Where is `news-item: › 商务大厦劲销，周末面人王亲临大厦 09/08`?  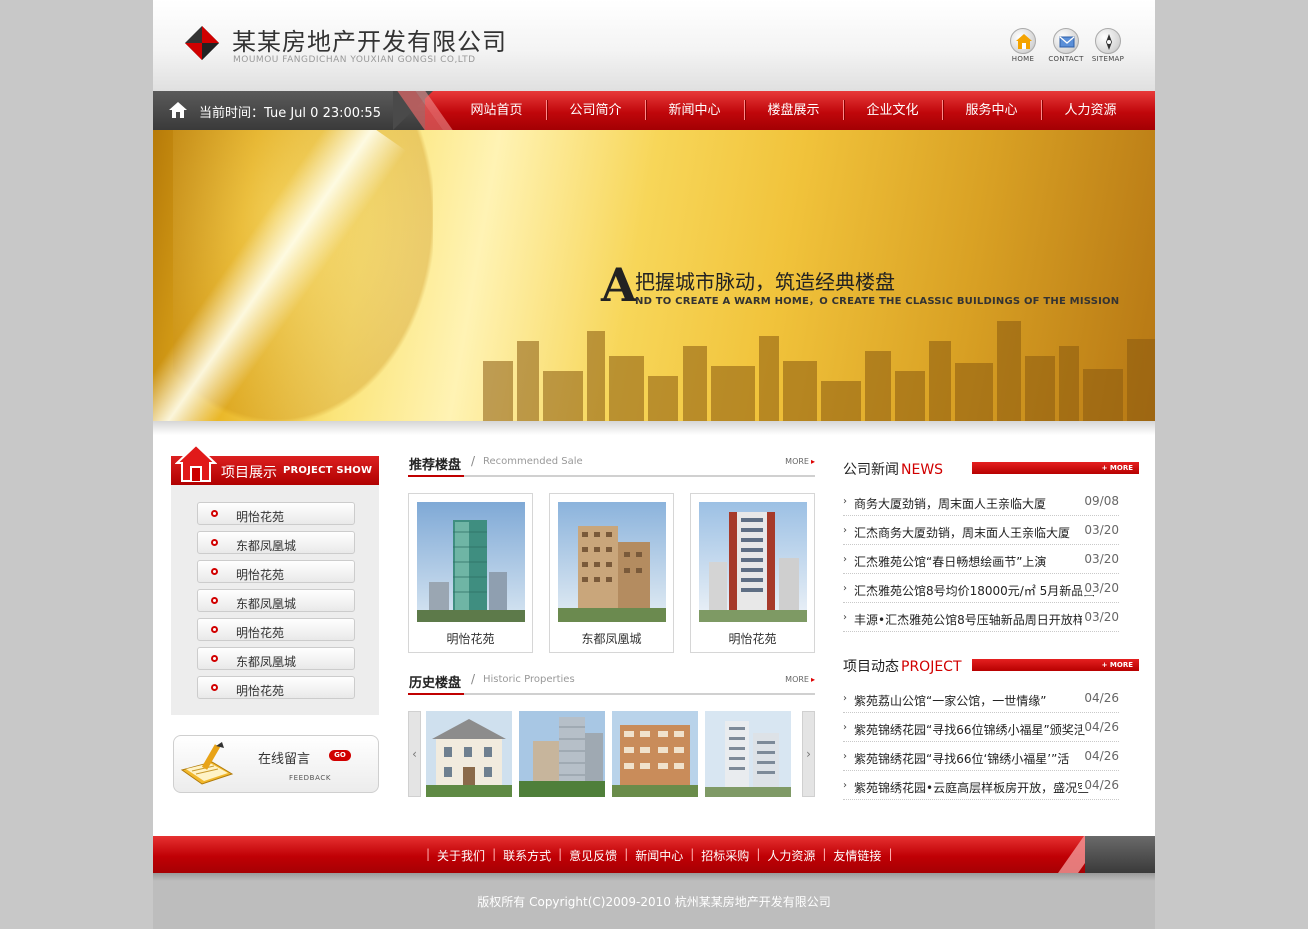 news-item: › 商务大厦劲销，周末面人王亲临大厦 09/08 is located at coordinates (981, 501).